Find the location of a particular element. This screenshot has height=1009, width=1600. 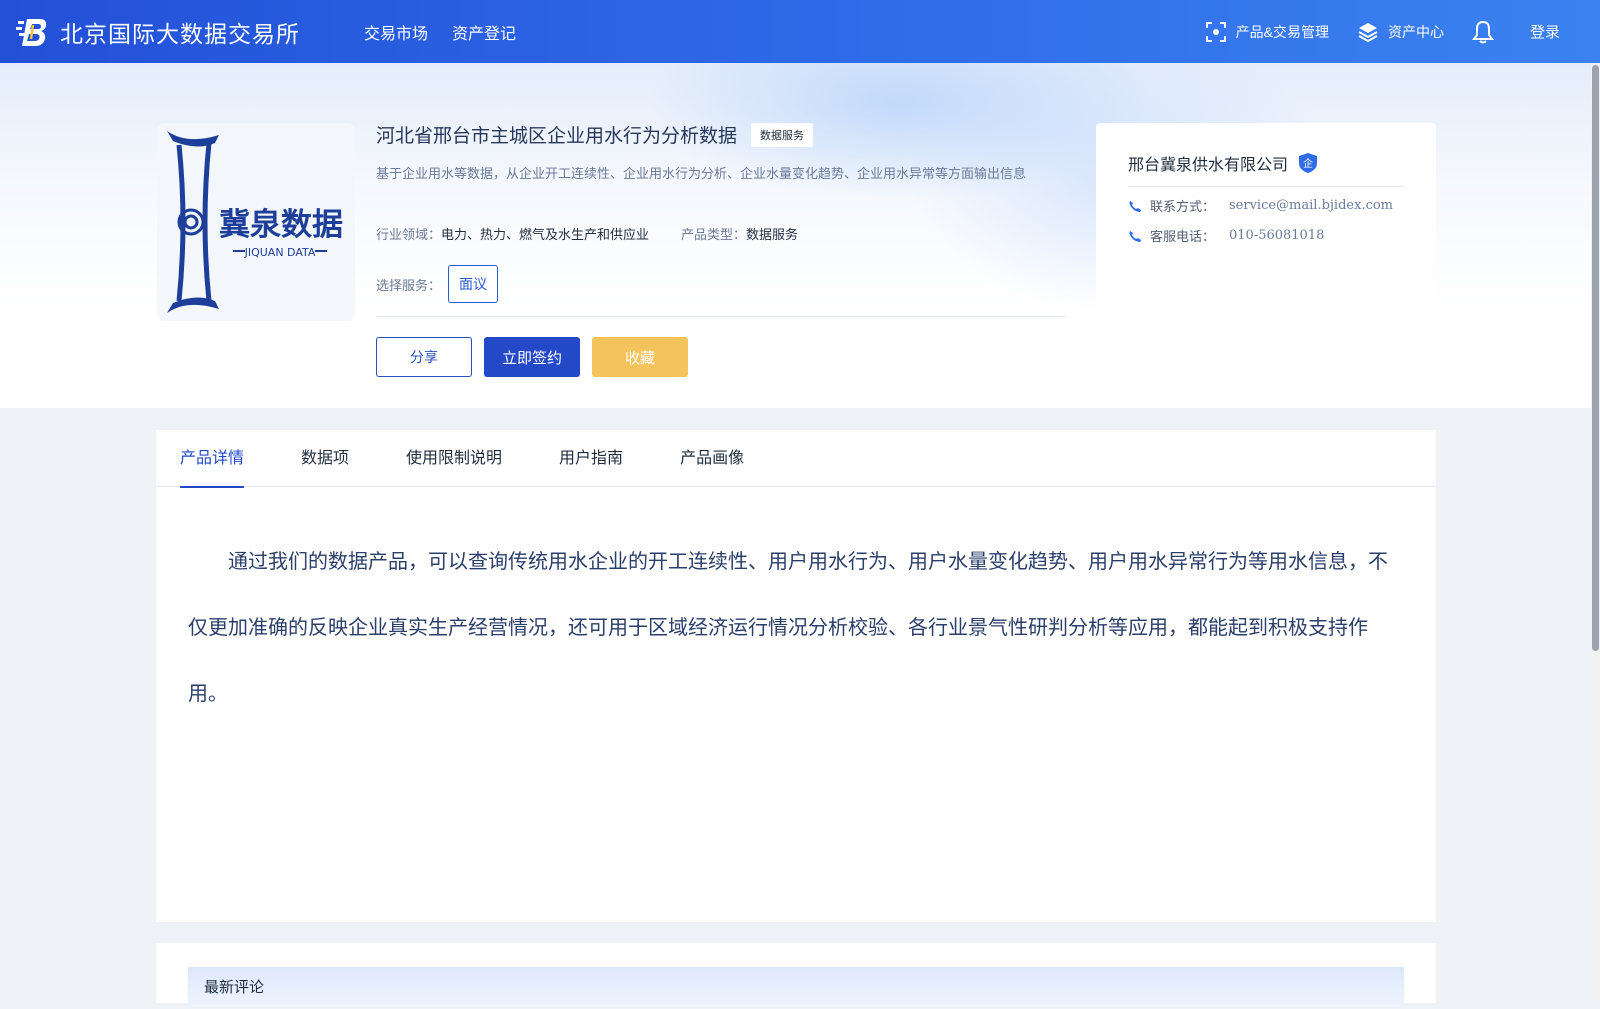

product-type-value: 数据服务 is located at coordinates (772, 234).